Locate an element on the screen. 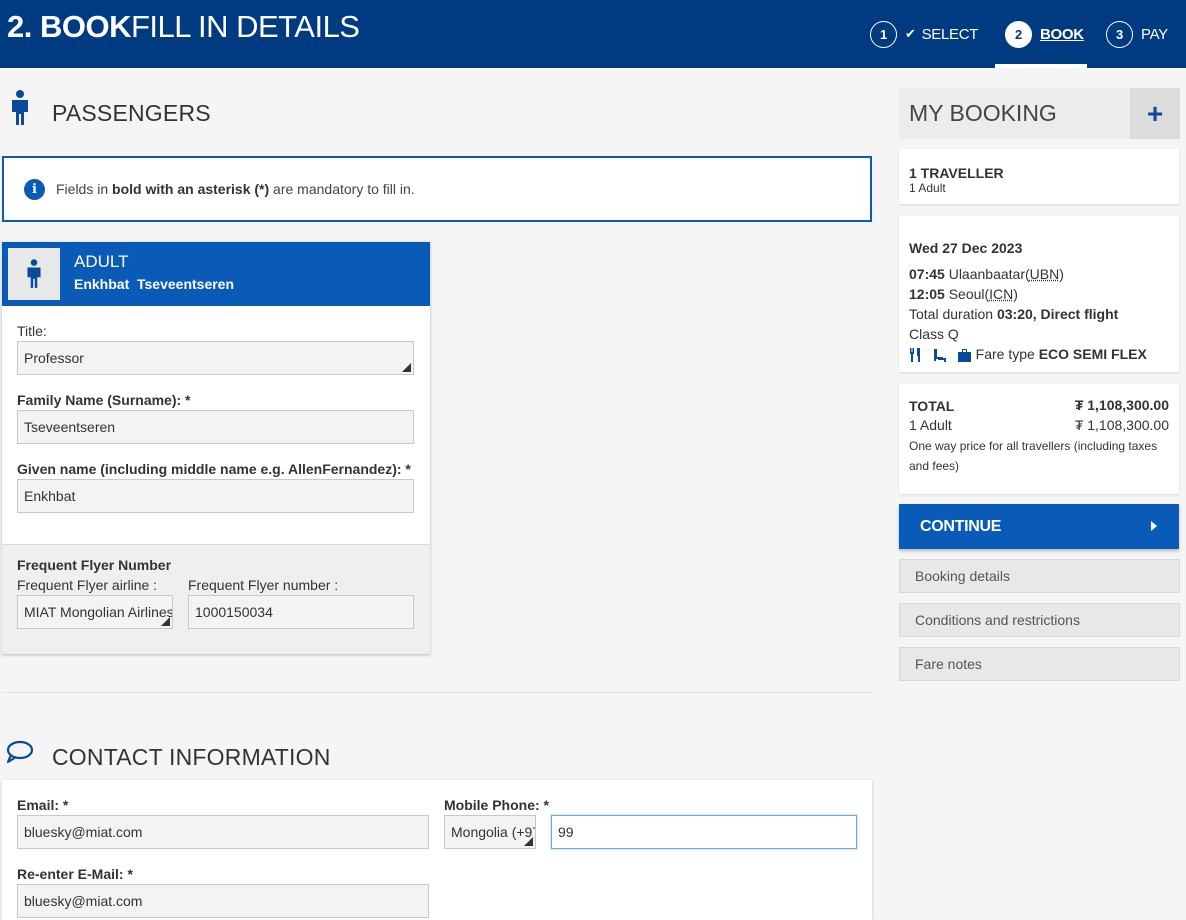 The image size is (1186, 920). family-name-label: Family Name (Surname): * is located at coordinates (104, 400).